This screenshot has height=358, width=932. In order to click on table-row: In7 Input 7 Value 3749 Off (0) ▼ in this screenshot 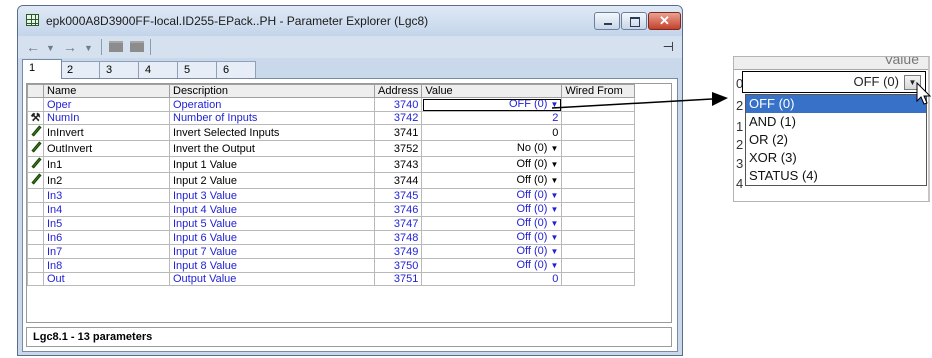, I will do `click(331, 251)`.